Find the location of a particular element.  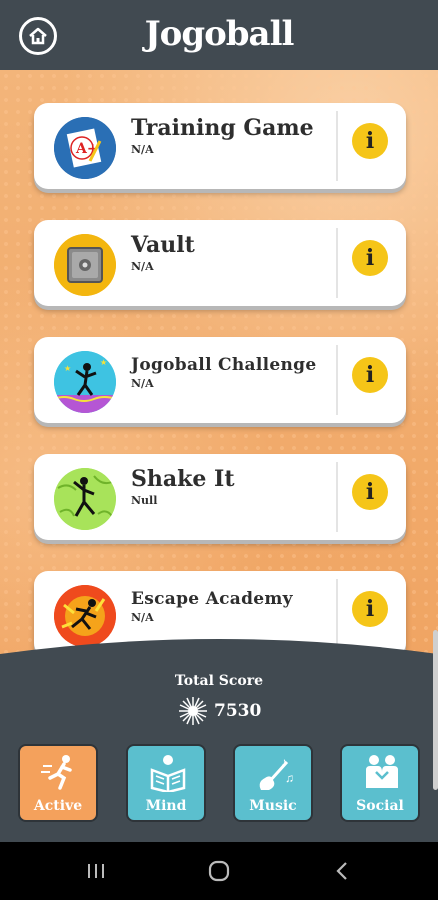

home-nav-button is located at coordinates (219, 871).